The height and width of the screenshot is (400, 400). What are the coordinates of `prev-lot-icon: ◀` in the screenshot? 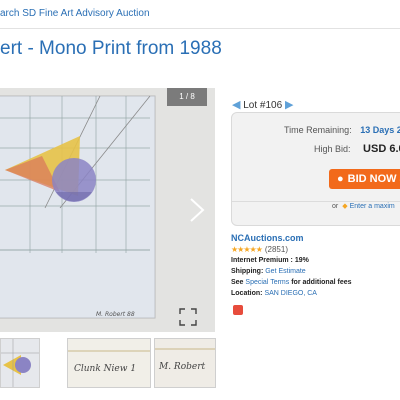 It's located at (236, 105).